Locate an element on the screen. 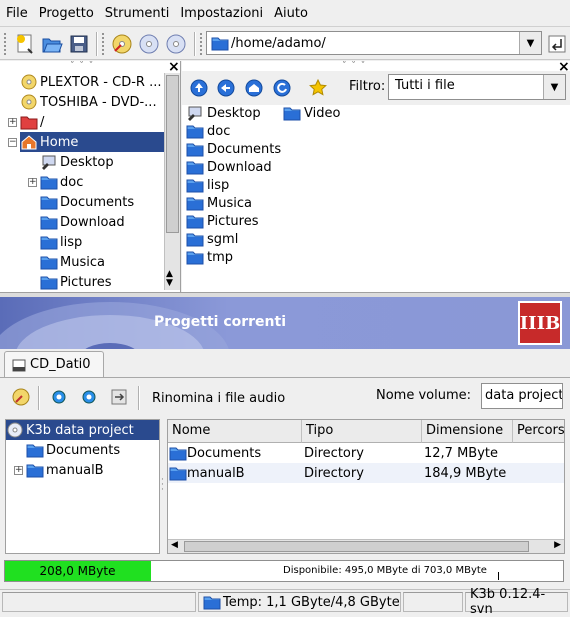 The width and height of the screenshot is (570, 617). tree-item-musica: Musica is located at coordinates (72, 262).